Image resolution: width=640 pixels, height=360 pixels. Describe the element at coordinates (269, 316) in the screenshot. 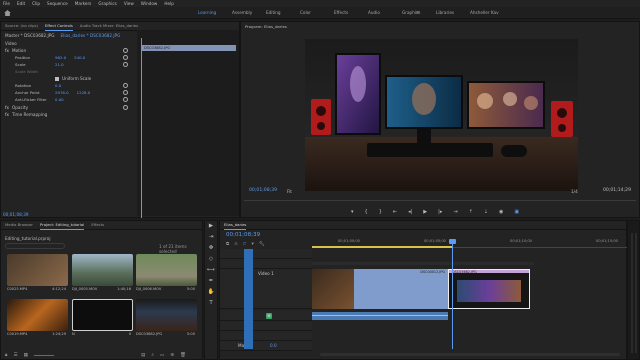

I see `mute-toggle: M` at that location.